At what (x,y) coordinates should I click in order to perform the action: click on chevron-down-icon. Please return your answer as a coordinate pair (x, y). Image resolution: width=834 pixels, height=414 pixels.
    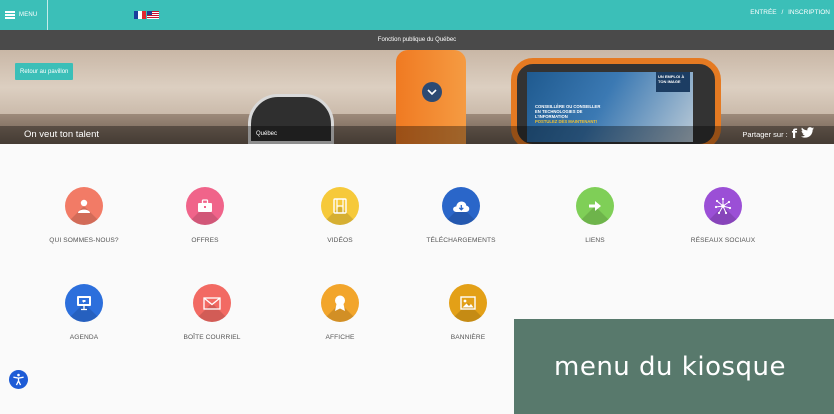
    Looking at the image, I should click on (432, 92).